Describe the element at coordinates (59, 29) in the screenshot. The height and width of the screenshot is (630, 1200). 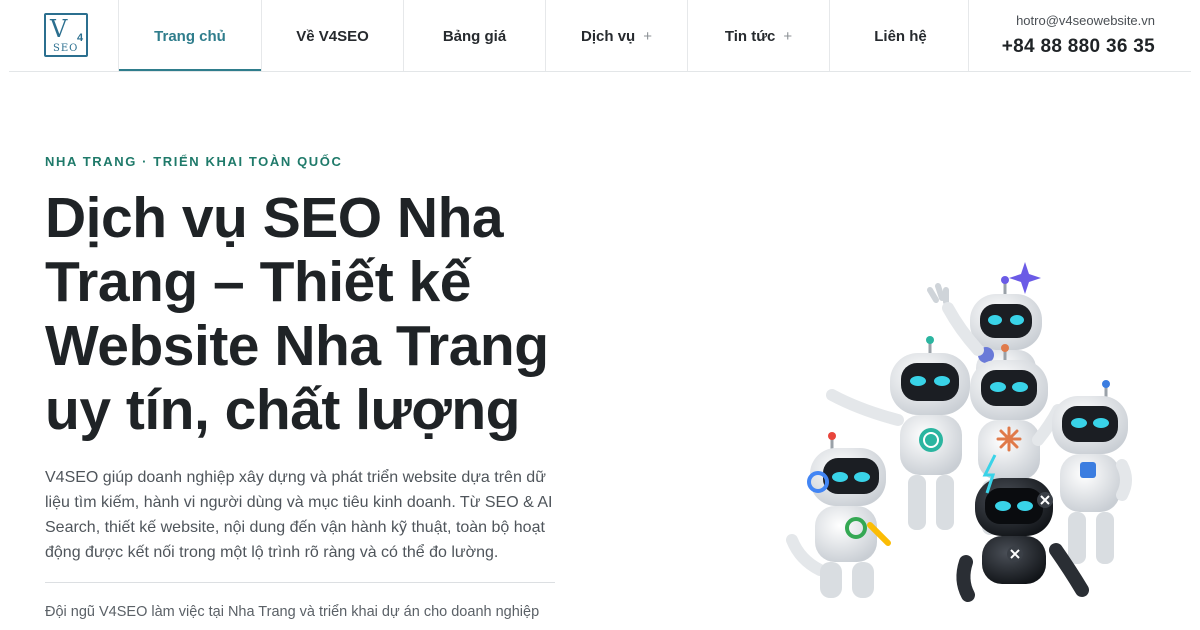
I see `logo-letter: V` at that location.